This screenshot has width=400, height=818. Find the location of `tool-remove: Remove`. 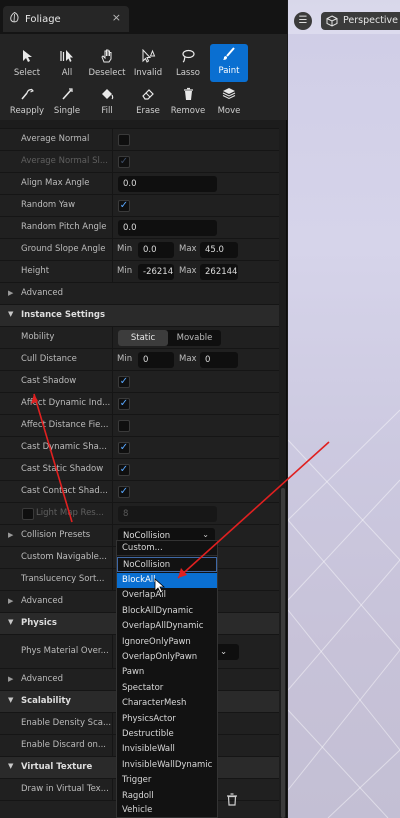

tool-remove: Remove is located at coordinates (188, 102).